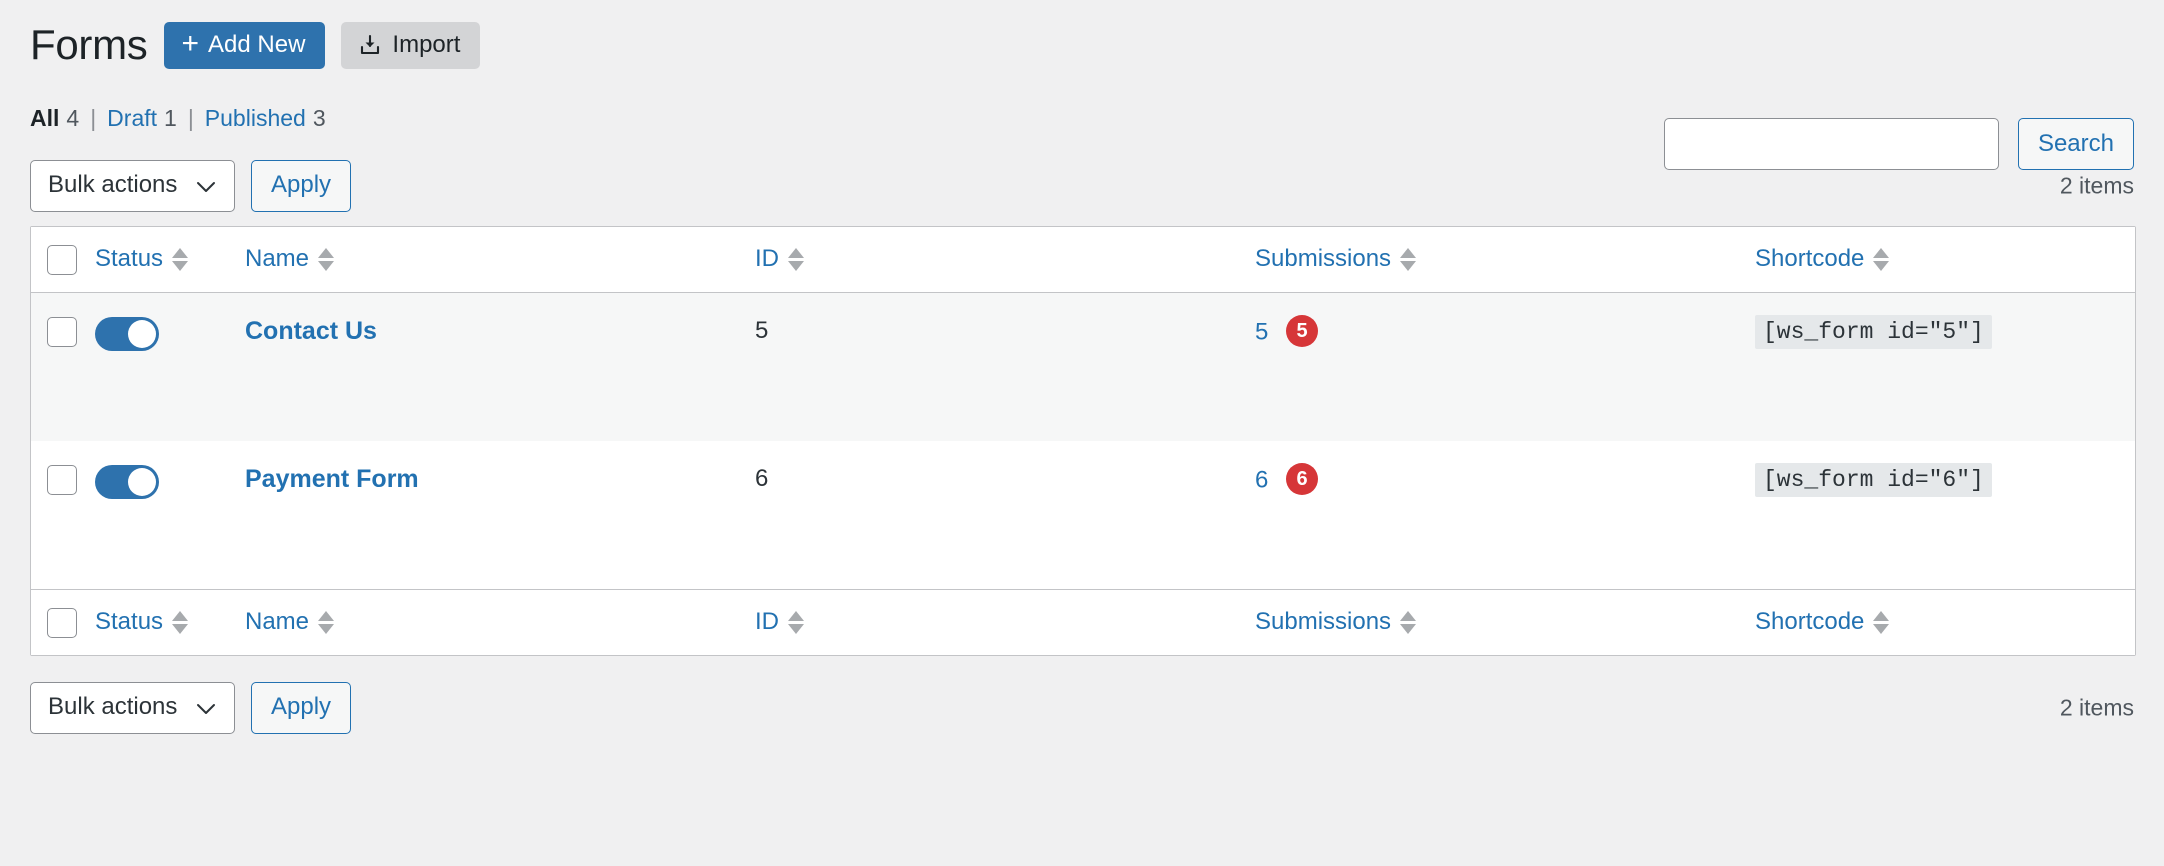 The height and width of the screenshot is (866, 2164). I want to click on submissions-link: 6, so click(1261, 479).